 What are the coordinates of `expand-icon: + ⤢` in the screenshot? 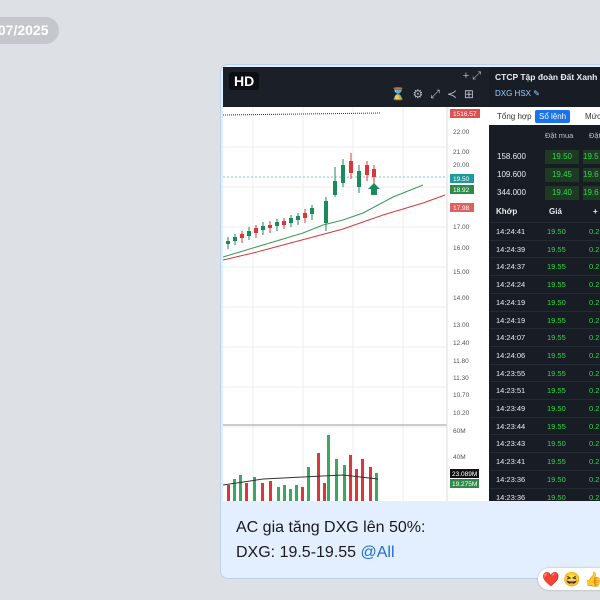 It's located at (472, 76).